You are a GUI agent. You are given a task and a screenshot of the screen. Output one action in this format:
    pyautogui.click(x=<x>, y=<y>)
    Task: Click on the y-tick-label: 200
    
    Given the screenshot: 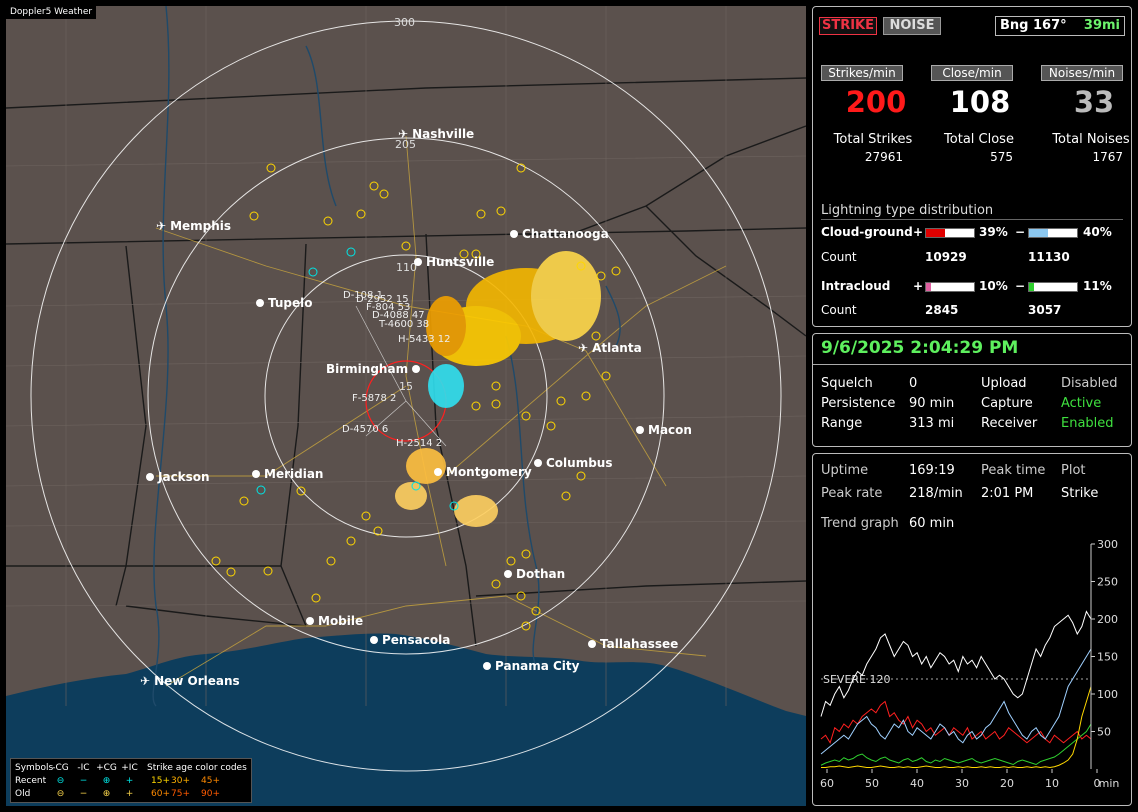 What is the action you would take?
    pyautogui.click(x=1107, y=619)
    